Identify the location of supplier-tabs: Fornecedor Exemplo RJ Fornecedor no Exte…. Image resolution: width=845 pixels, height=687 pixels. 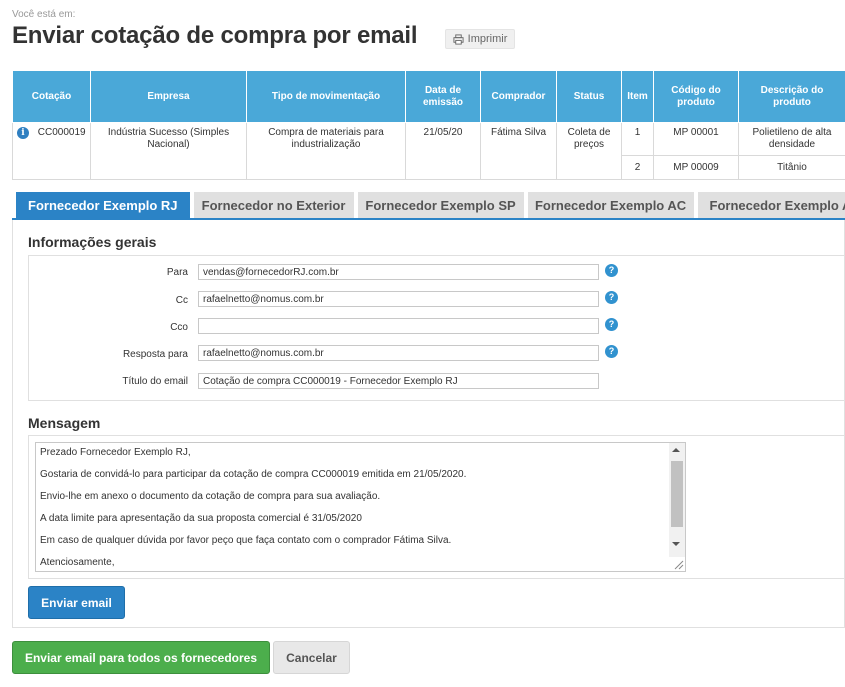
(430, 205).